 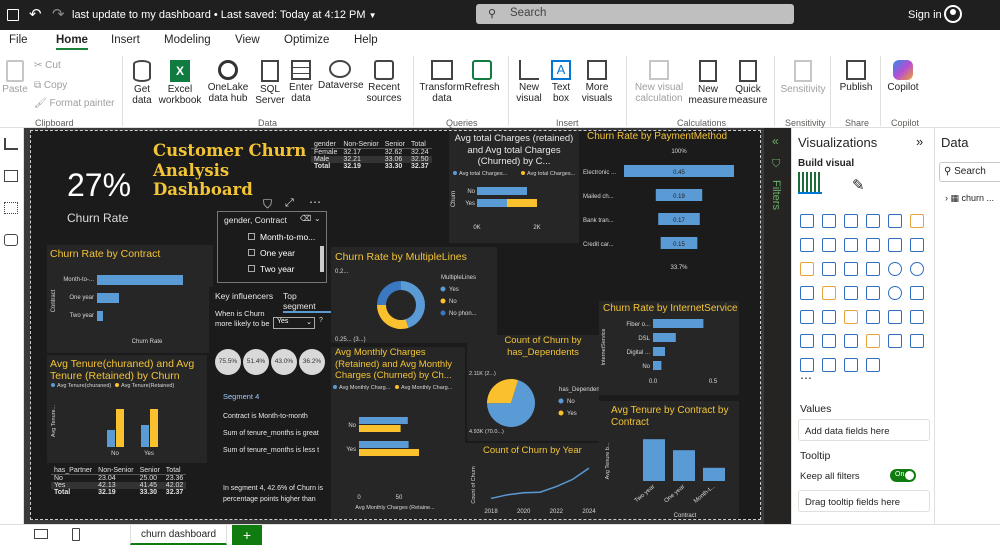 What do you see at coordinates (903, 475) in the screenshot?
I see `keep-filters-toggle: On` at bounding box center [903, 475].